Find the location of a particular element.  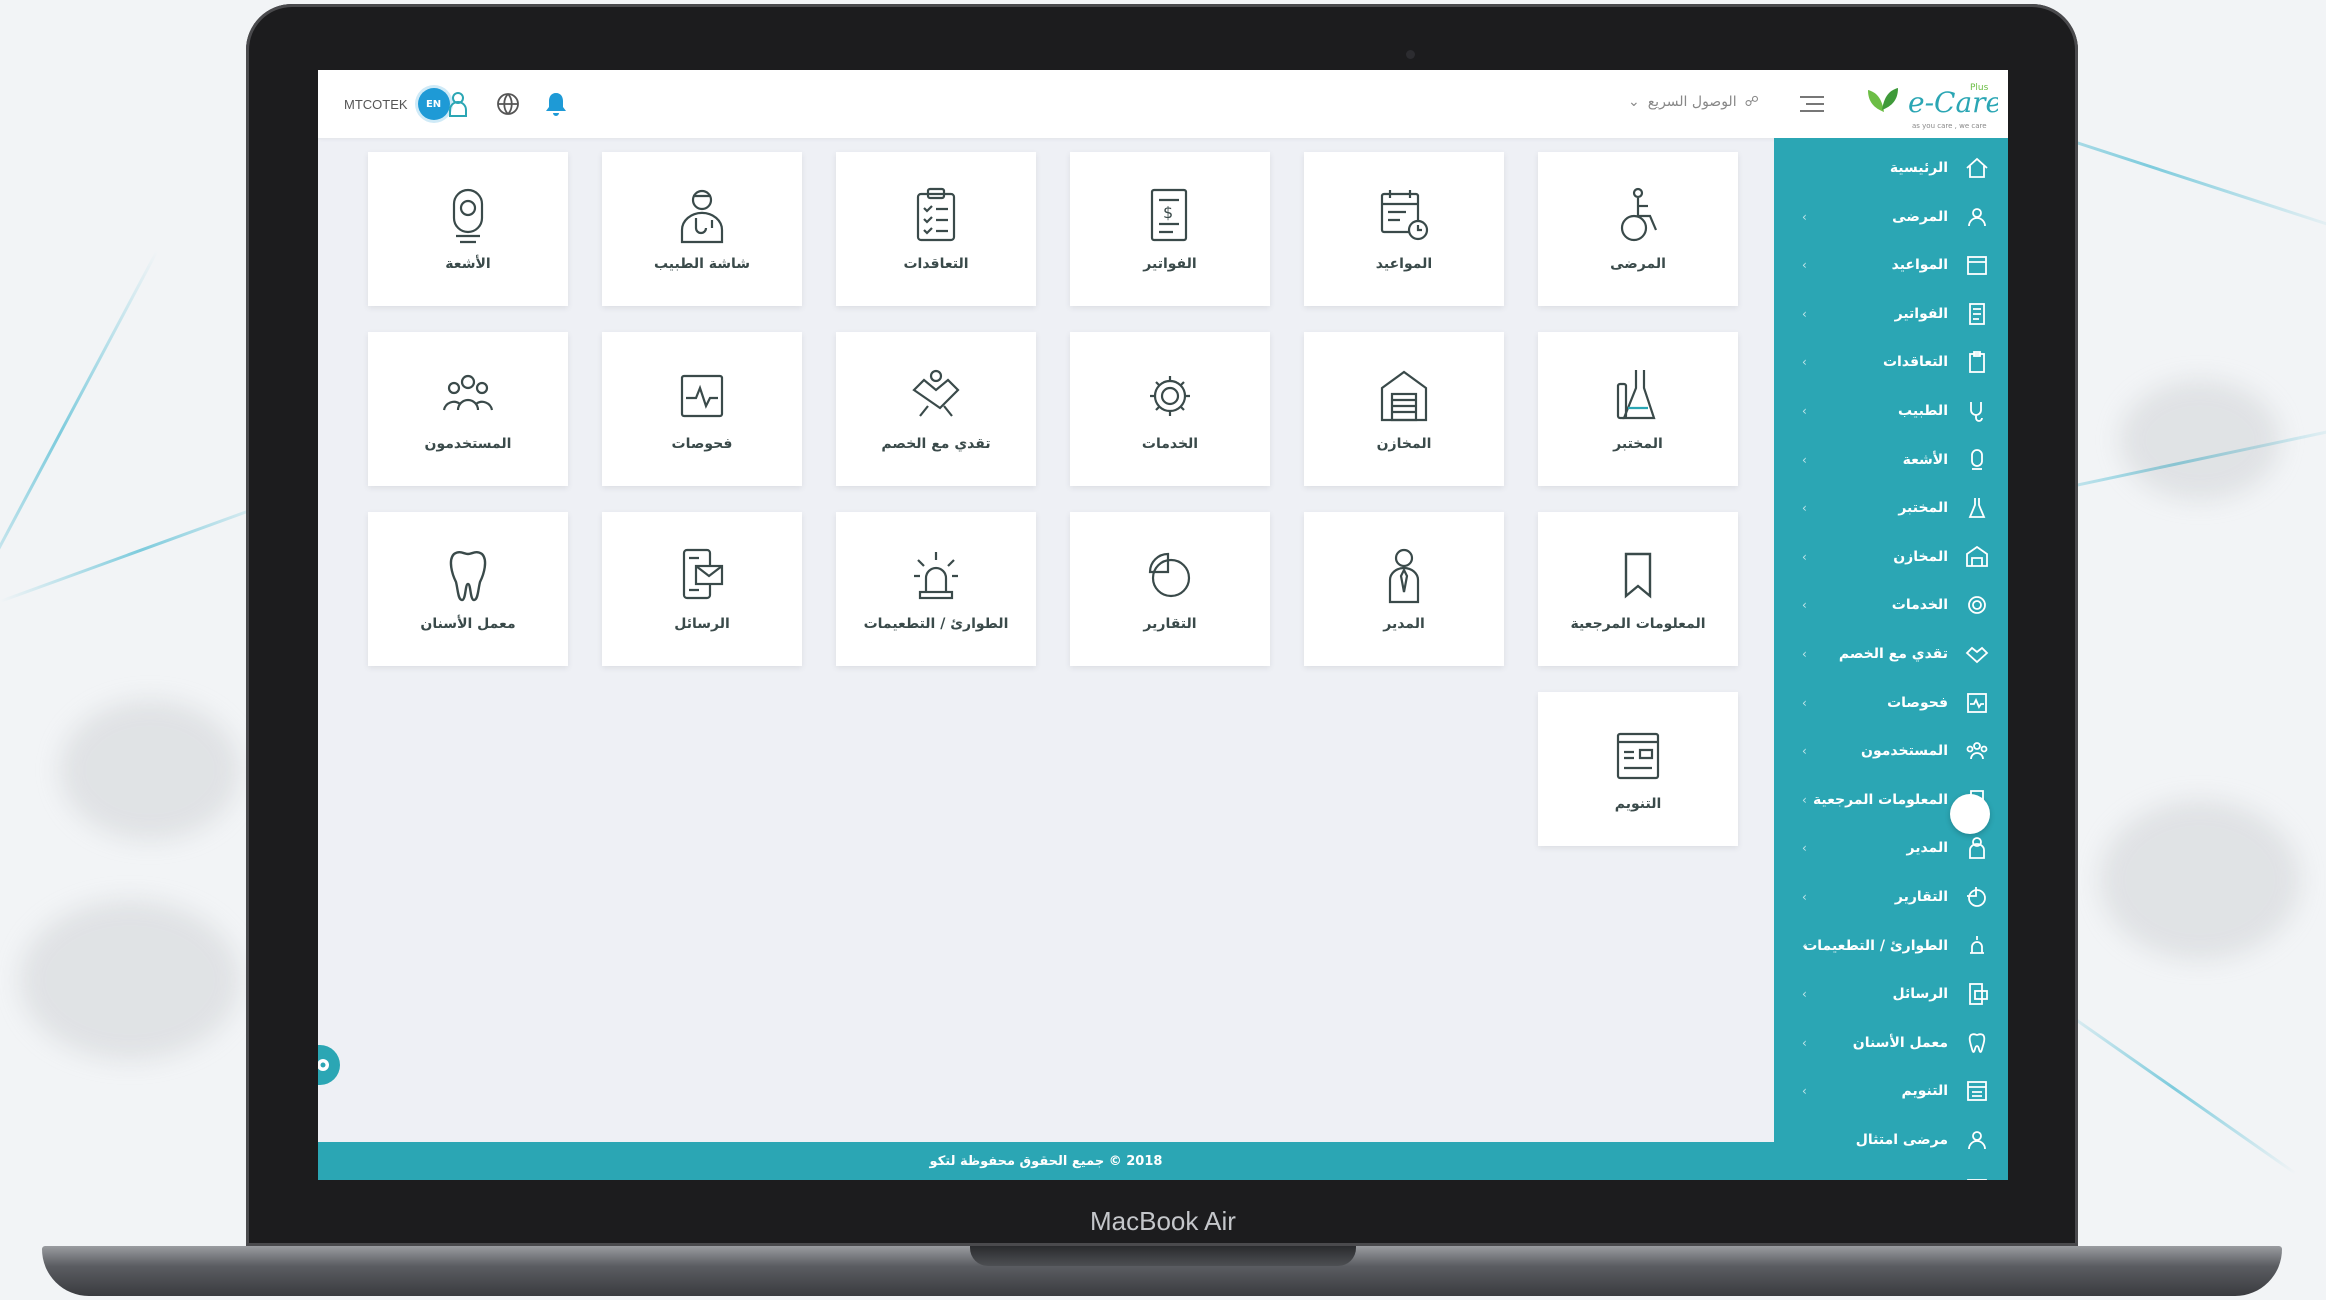

tile-reference-info: المعلومات المرجعية is located at coordinates (1638, 589).